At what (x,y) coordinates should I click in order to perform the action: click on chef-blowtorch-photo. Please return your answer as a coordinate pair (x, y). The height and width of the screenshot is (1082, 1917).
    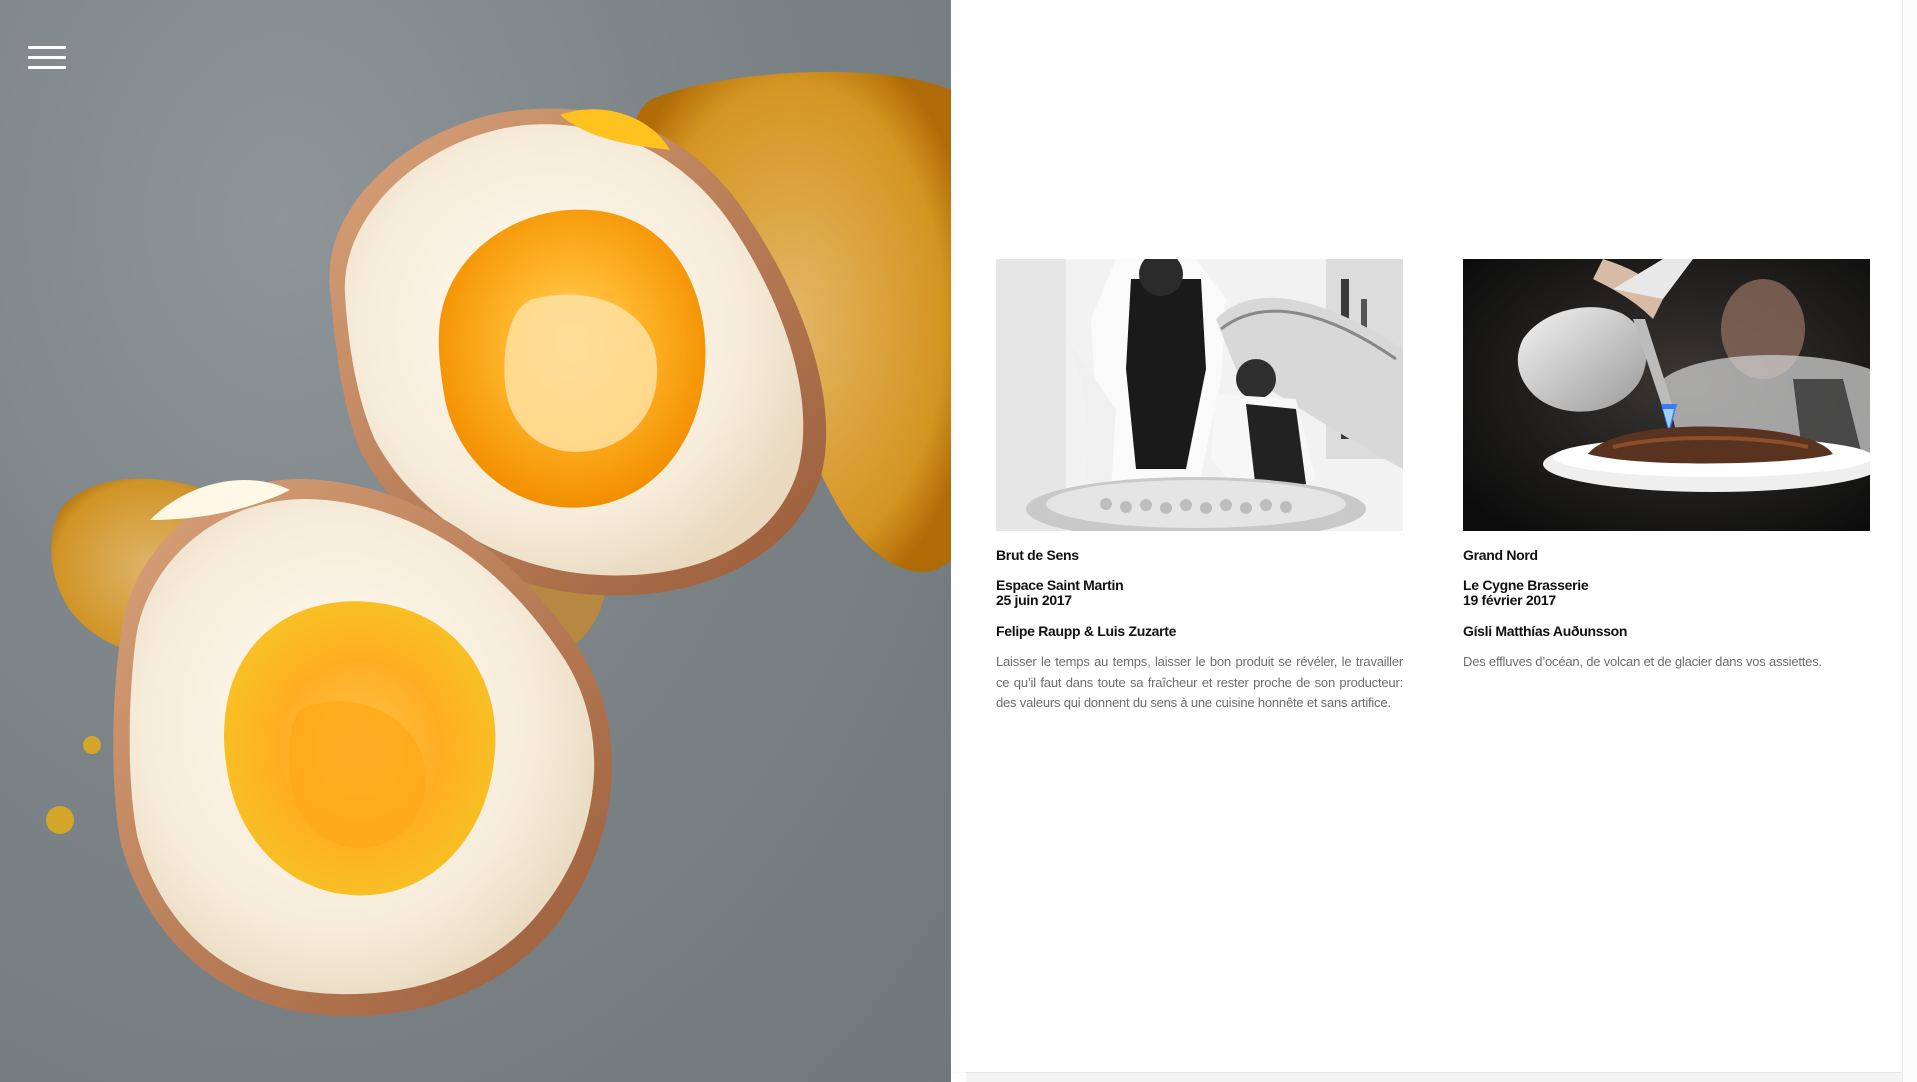
    Looking at the image, I should click on (1666, 395).